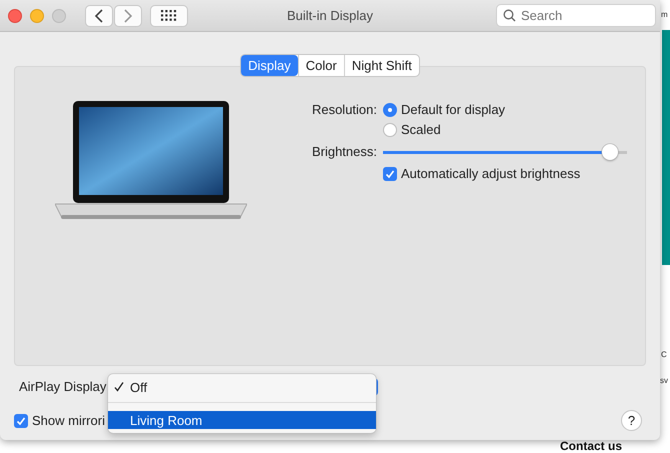 This screenshot has width=670, height=453. I want to click on radio-option: Default for display, so click(444, 110).